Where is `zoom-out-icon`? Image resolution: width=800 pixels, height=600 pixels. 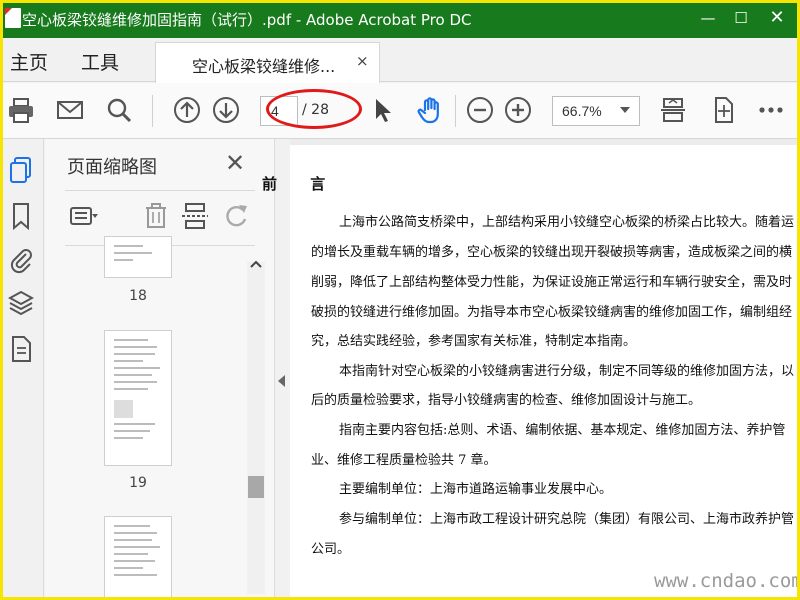 zoom-out-icon is located at coordinates (480, 110).